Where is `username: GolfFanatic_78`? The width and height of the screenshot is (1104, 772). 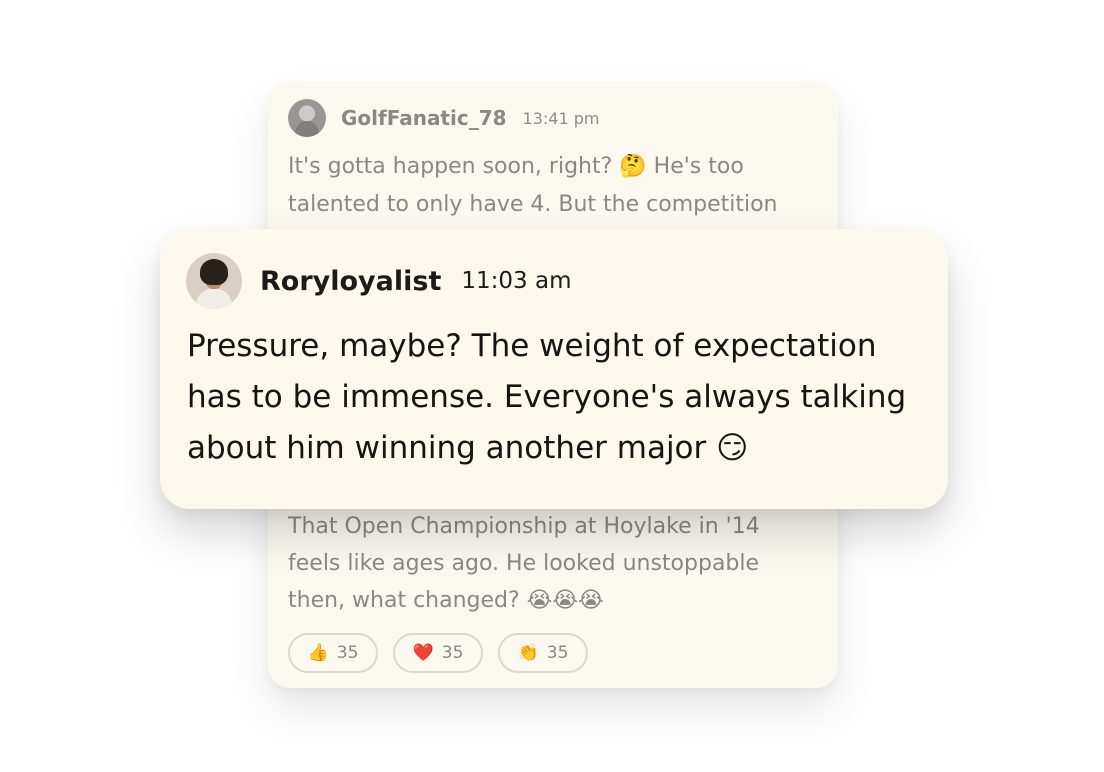 username: GolfFanatic_78 is located at coordinates (424, 118).